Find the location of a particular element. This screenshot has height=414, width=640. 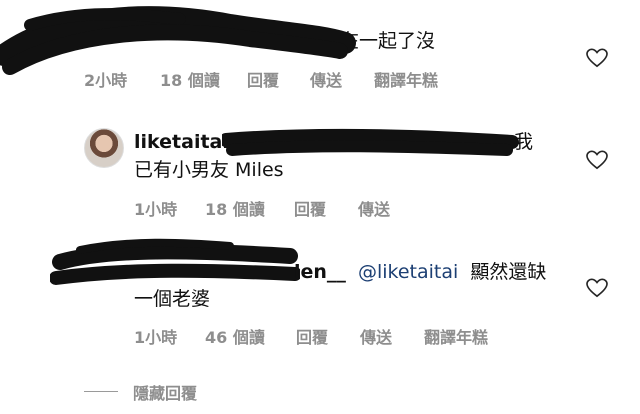

comment-1-time: 2小時 is located at coordinates (106, 80).